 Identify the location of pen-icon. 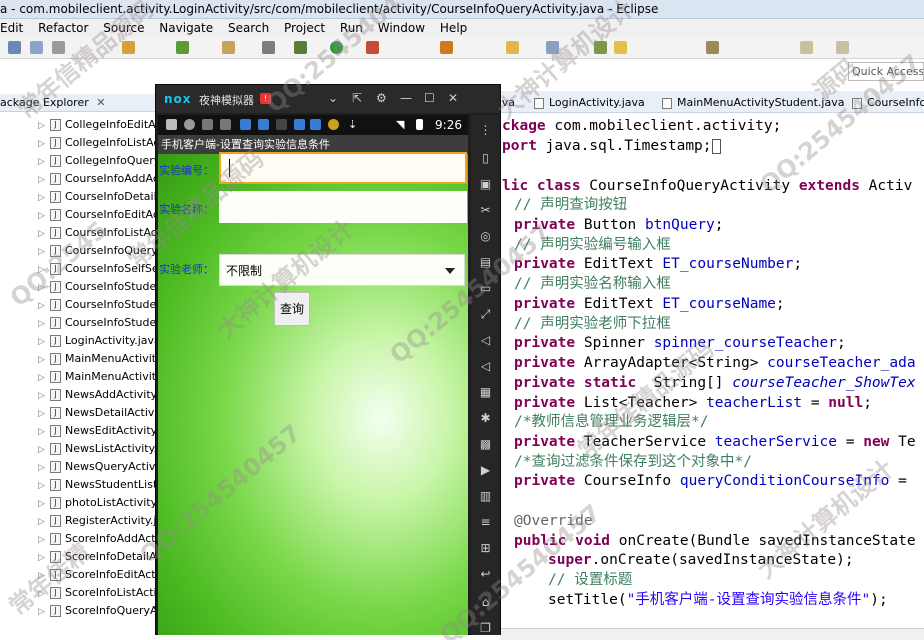
(620, 47).